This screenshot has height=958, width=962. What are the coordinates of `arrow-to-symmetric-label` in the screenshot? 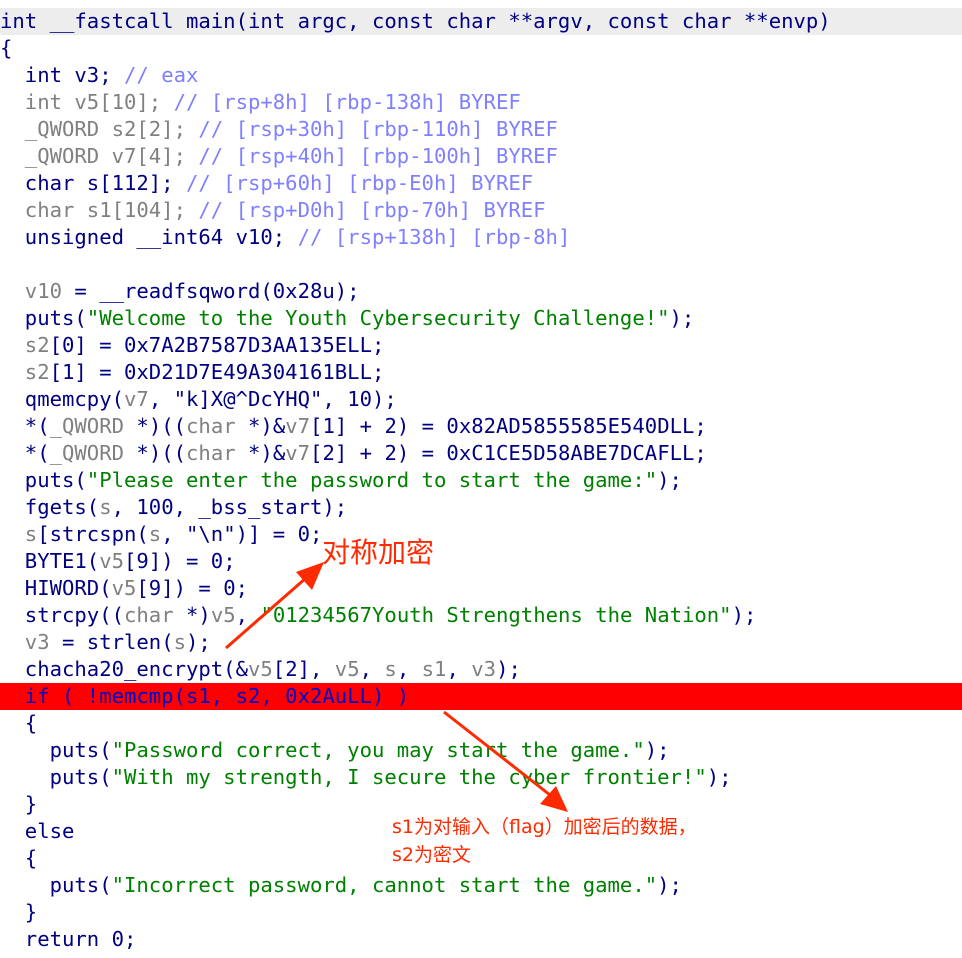 It's located at (274, 606).